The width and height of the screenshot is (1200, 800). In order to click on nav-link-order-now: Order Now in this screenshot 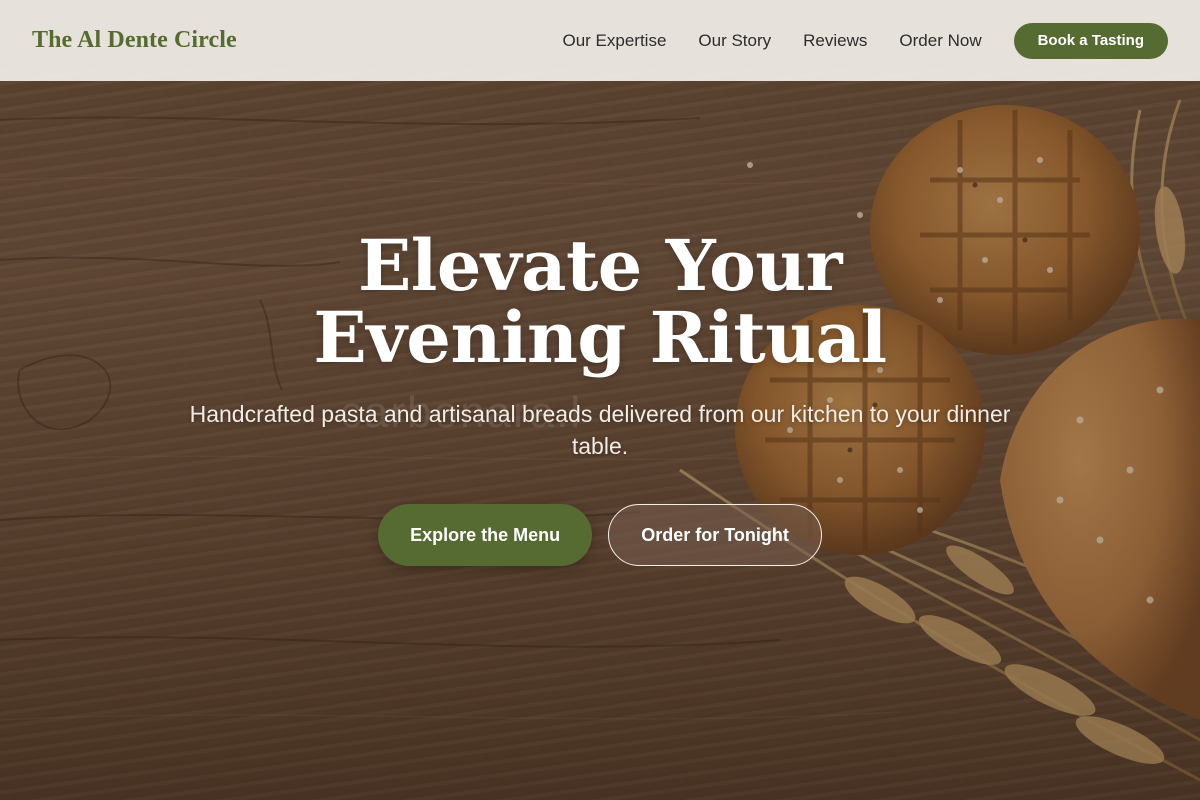, I will do `click(940, 41)`.